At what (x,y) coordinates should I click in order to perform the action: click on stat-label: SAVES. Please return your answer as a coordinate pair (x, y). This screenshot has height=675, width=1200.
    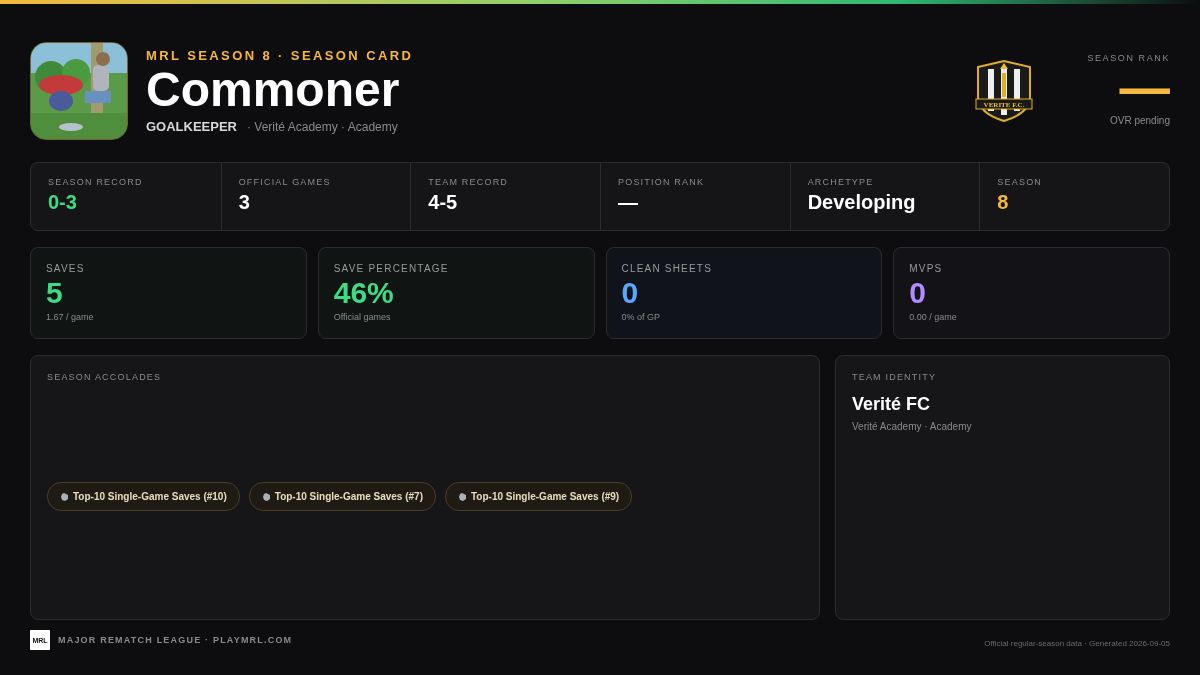
    Looking at the image, I should click on (66, 268).